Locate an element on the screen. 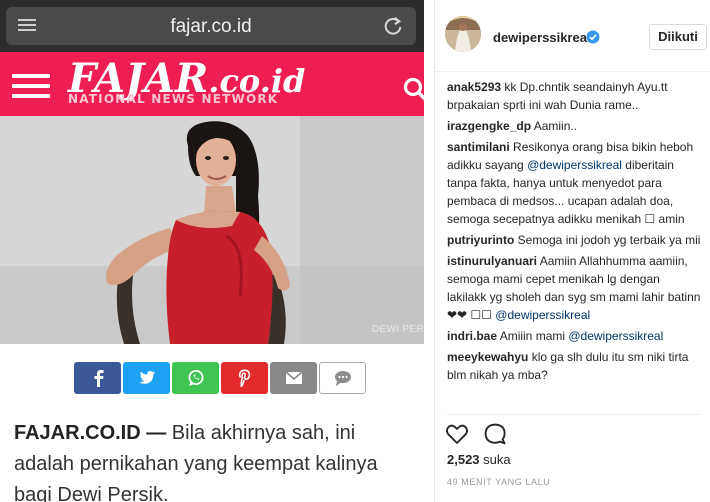 The image size is (710, 502). verified-badge-icon is located at coordinates (593, 37).